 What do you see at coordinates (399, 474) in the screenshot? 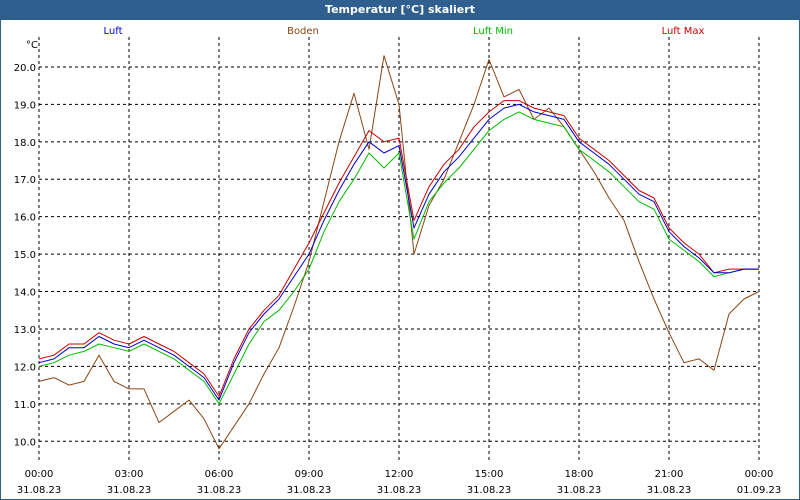
I see `x-tick-time: 12:00` at bounding box center [399, 474].